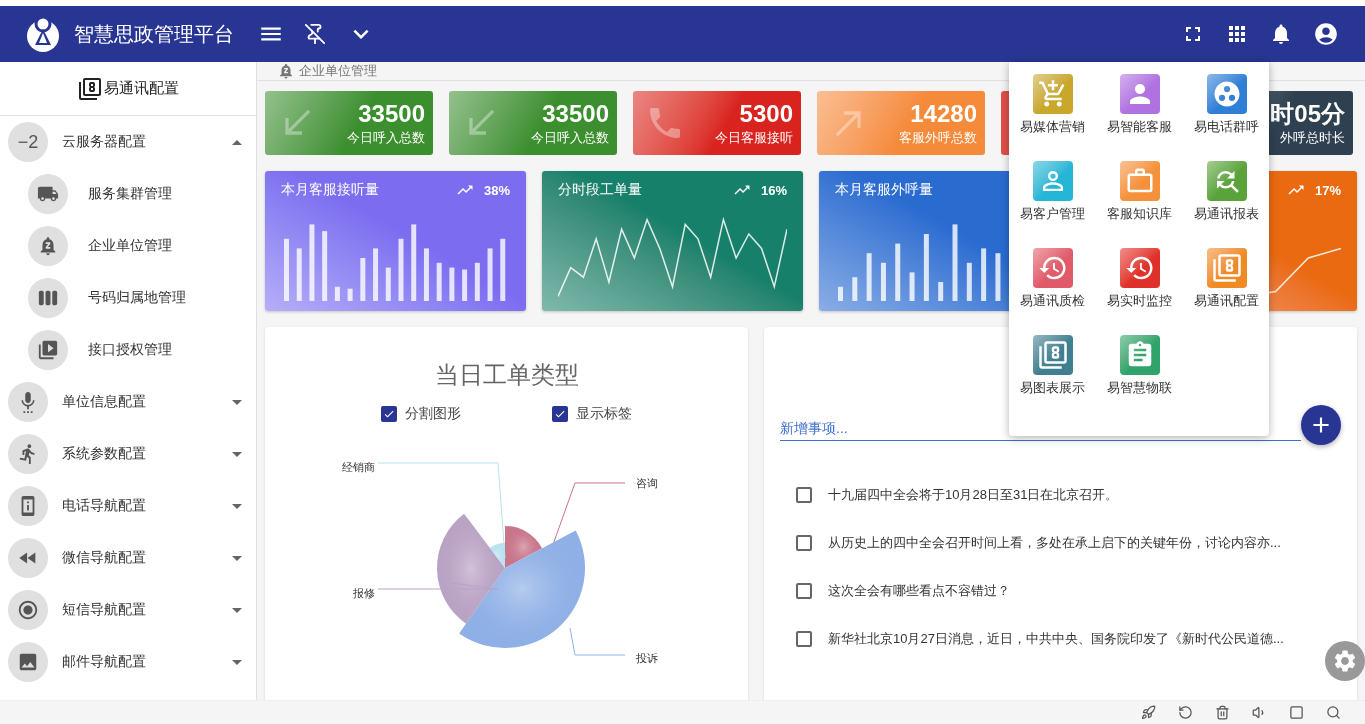  I want to click on stacked-eight-icon, so click(89, 88).